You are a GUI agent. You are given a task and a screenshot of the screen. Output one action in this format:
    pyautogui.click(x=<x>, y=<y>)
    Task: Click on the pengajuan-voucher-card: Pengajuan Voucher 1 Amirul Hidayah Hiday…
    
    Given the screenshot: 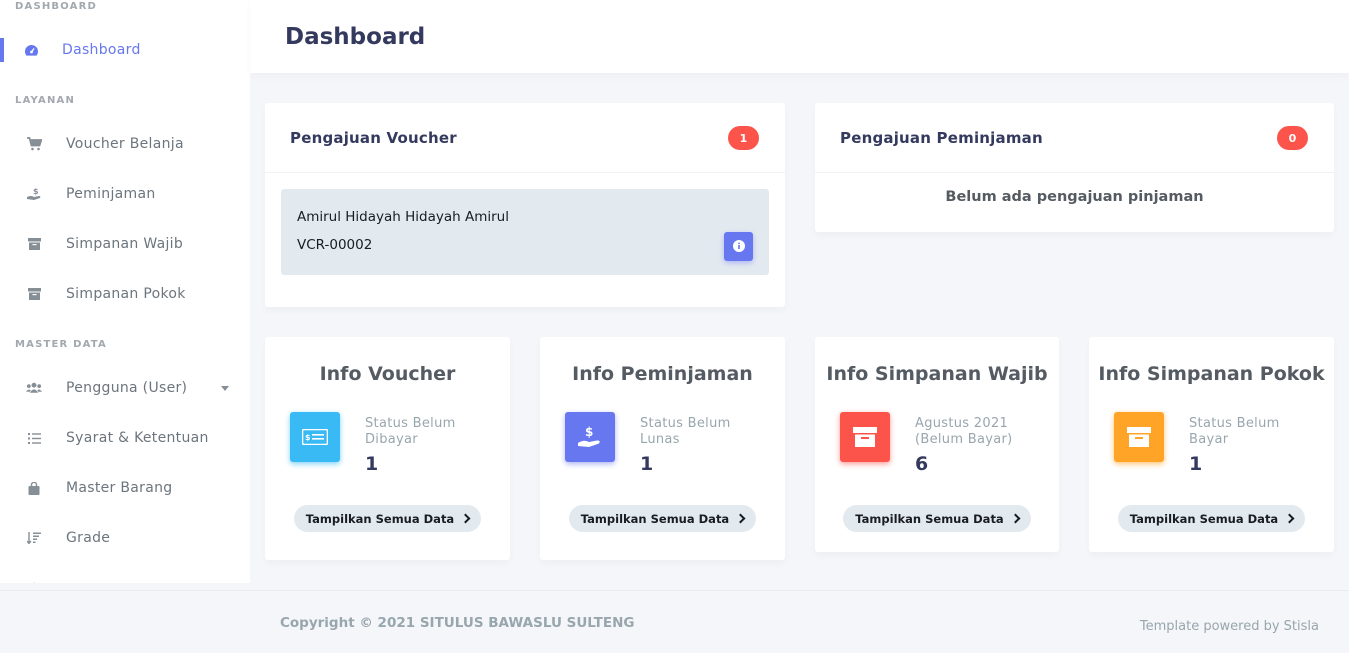 What is the action you would take?
    pyautogui.click(x=525, y=205)
    